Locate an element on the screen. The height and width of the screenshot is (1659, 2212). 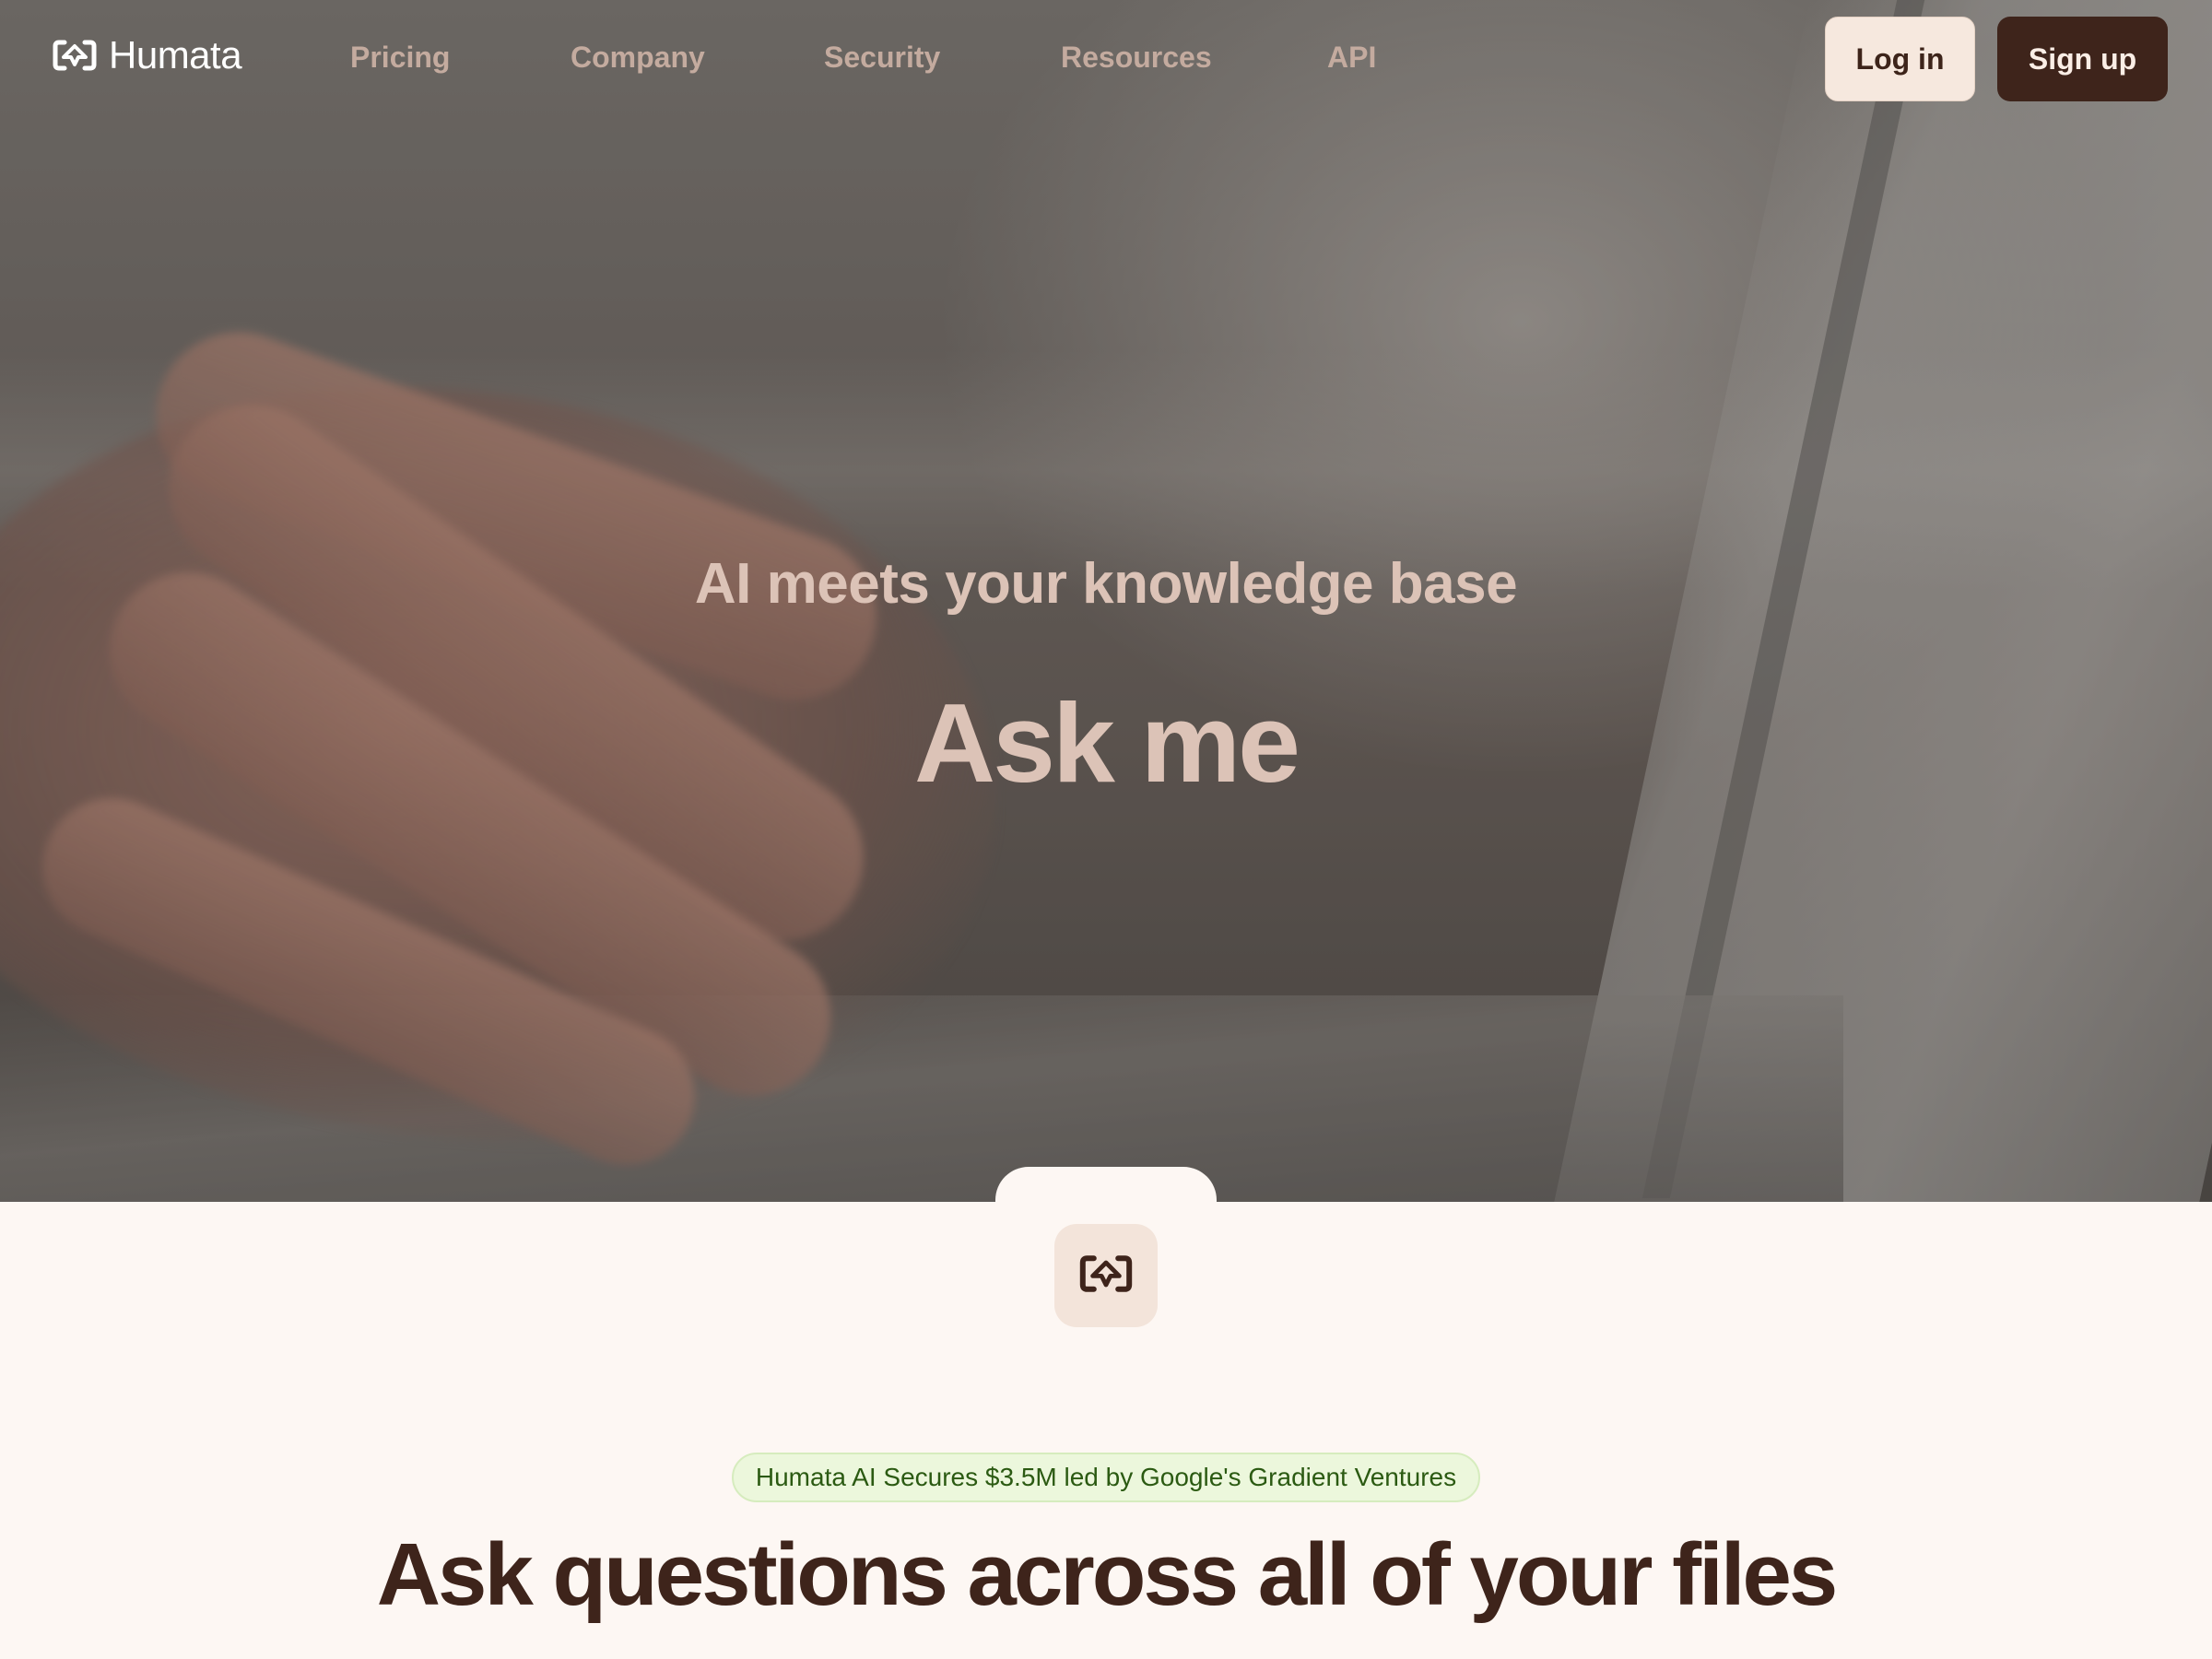
nav-pricing: Pricing is located at coordinates (400, 58).